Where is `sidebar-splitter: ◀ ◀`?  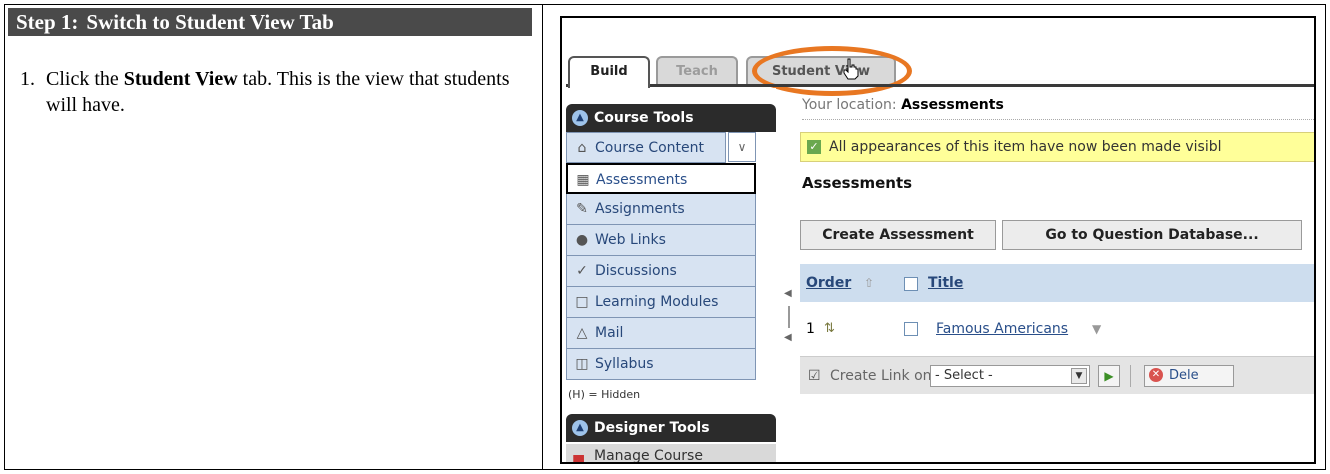 sidebar-splitter: ◀ ◀ is located at coordinates (789, 318).